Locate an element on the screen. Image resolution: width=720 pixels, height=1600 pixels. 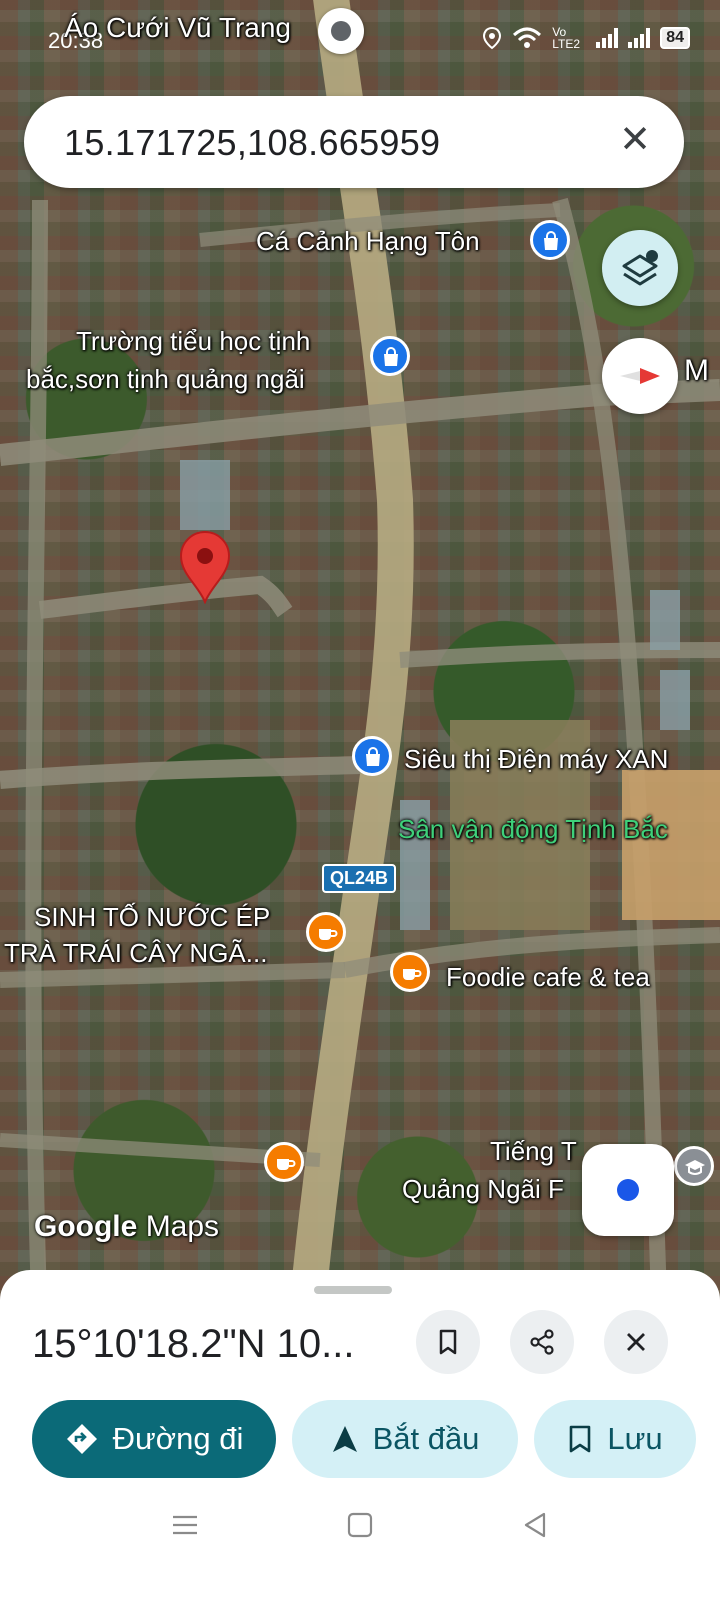
battery-icon: 84 is located at coordinates (675, 38).